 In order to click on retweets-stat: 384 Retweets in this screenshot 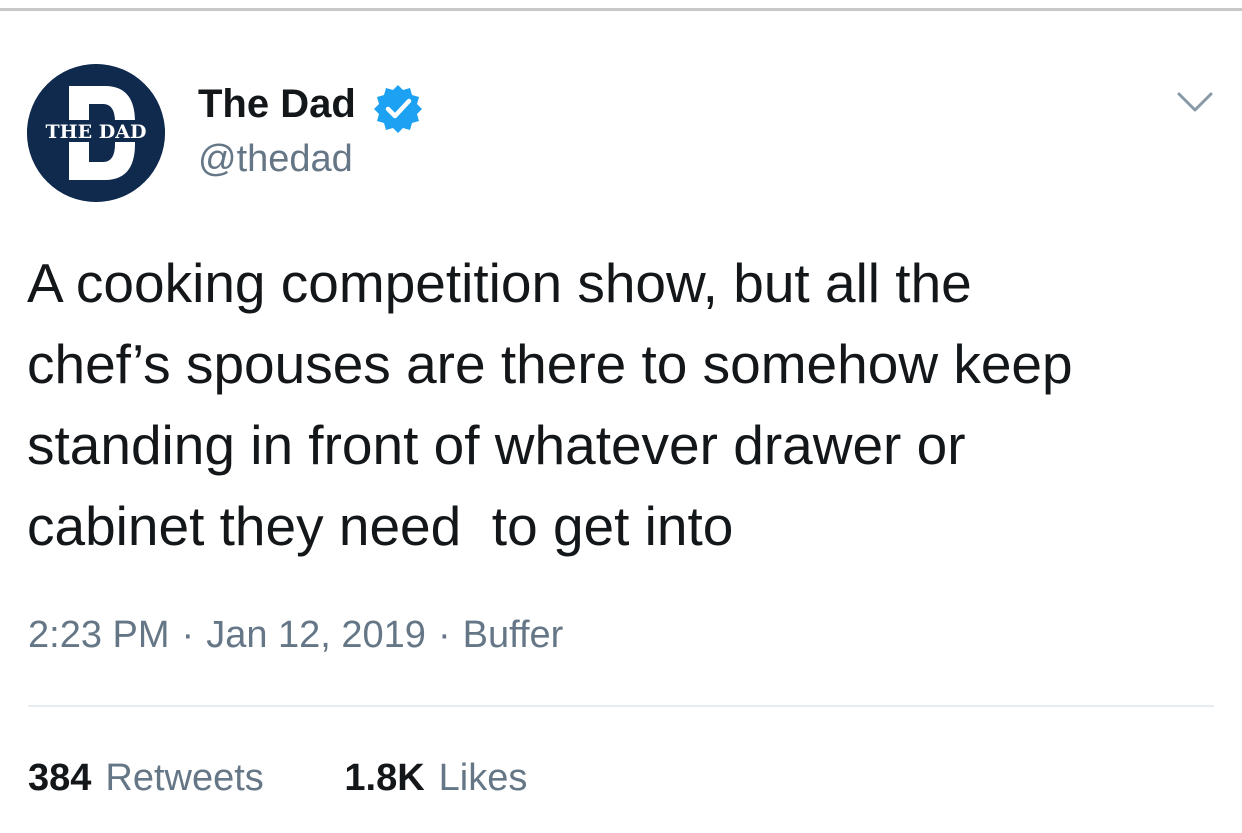, I will do `click(146, 778)`.